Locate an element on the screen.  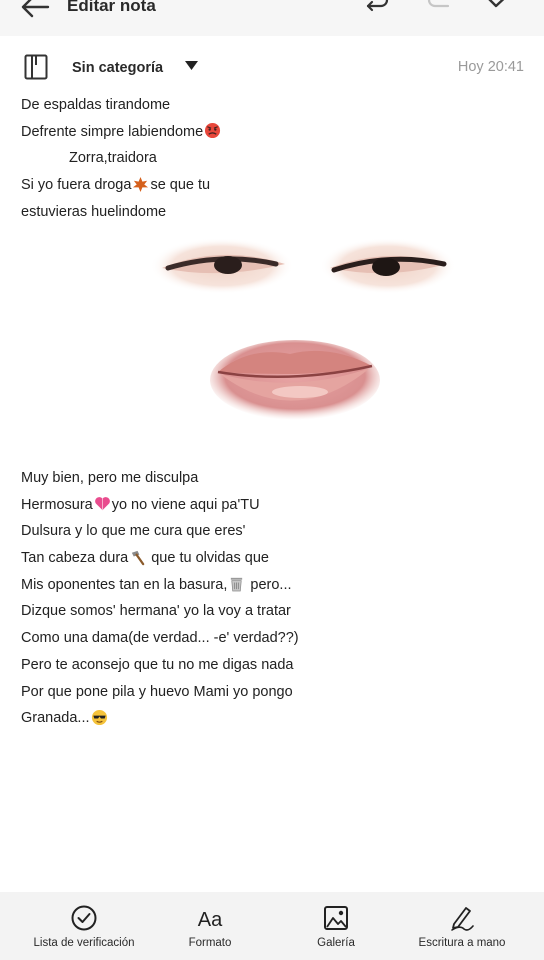
note-timestamp: Hoy 20:41 is located at coordinates (490, 67).